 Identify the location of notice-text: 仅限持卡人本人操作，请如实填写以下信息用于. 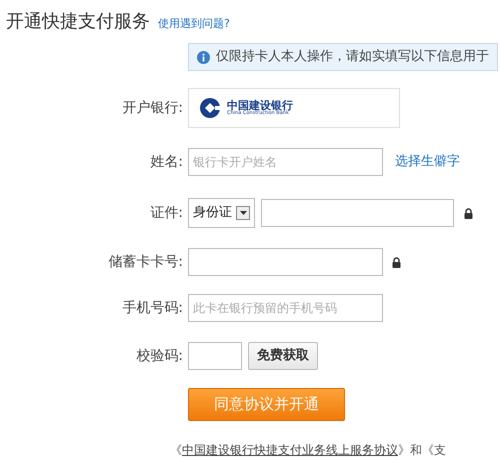
(352, 57).